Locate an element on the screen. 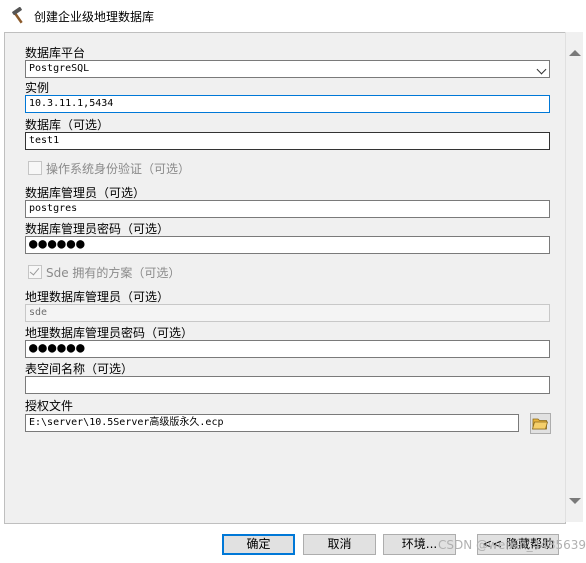 This screenshot has width=586, height=563. os-auth-checkbox: 操作系统身份验证（可选） is located at coordinates (109, 168).